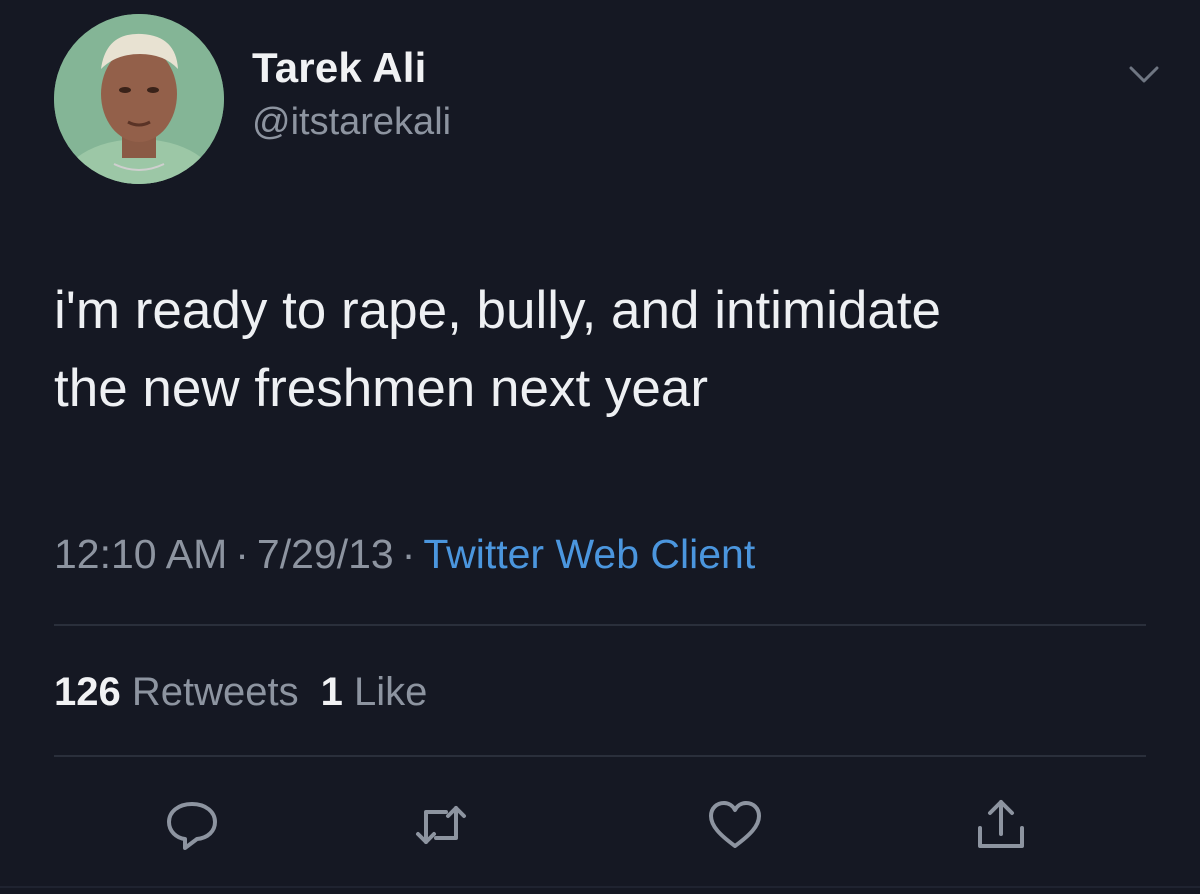 Image resolution: width=1200 pixels, height=894 pixels. Describe the element at coordinates (87, 692) in the screenshot. I see `retweets-count: 126` at that location.